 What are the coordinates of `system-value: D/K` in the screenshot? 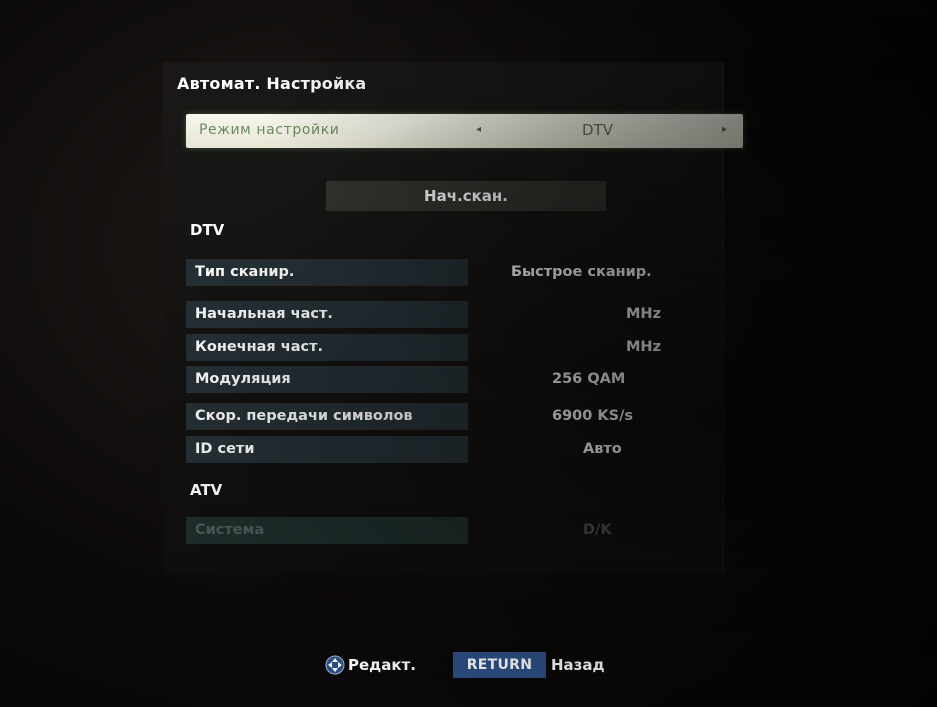 It's located at (597, 530).